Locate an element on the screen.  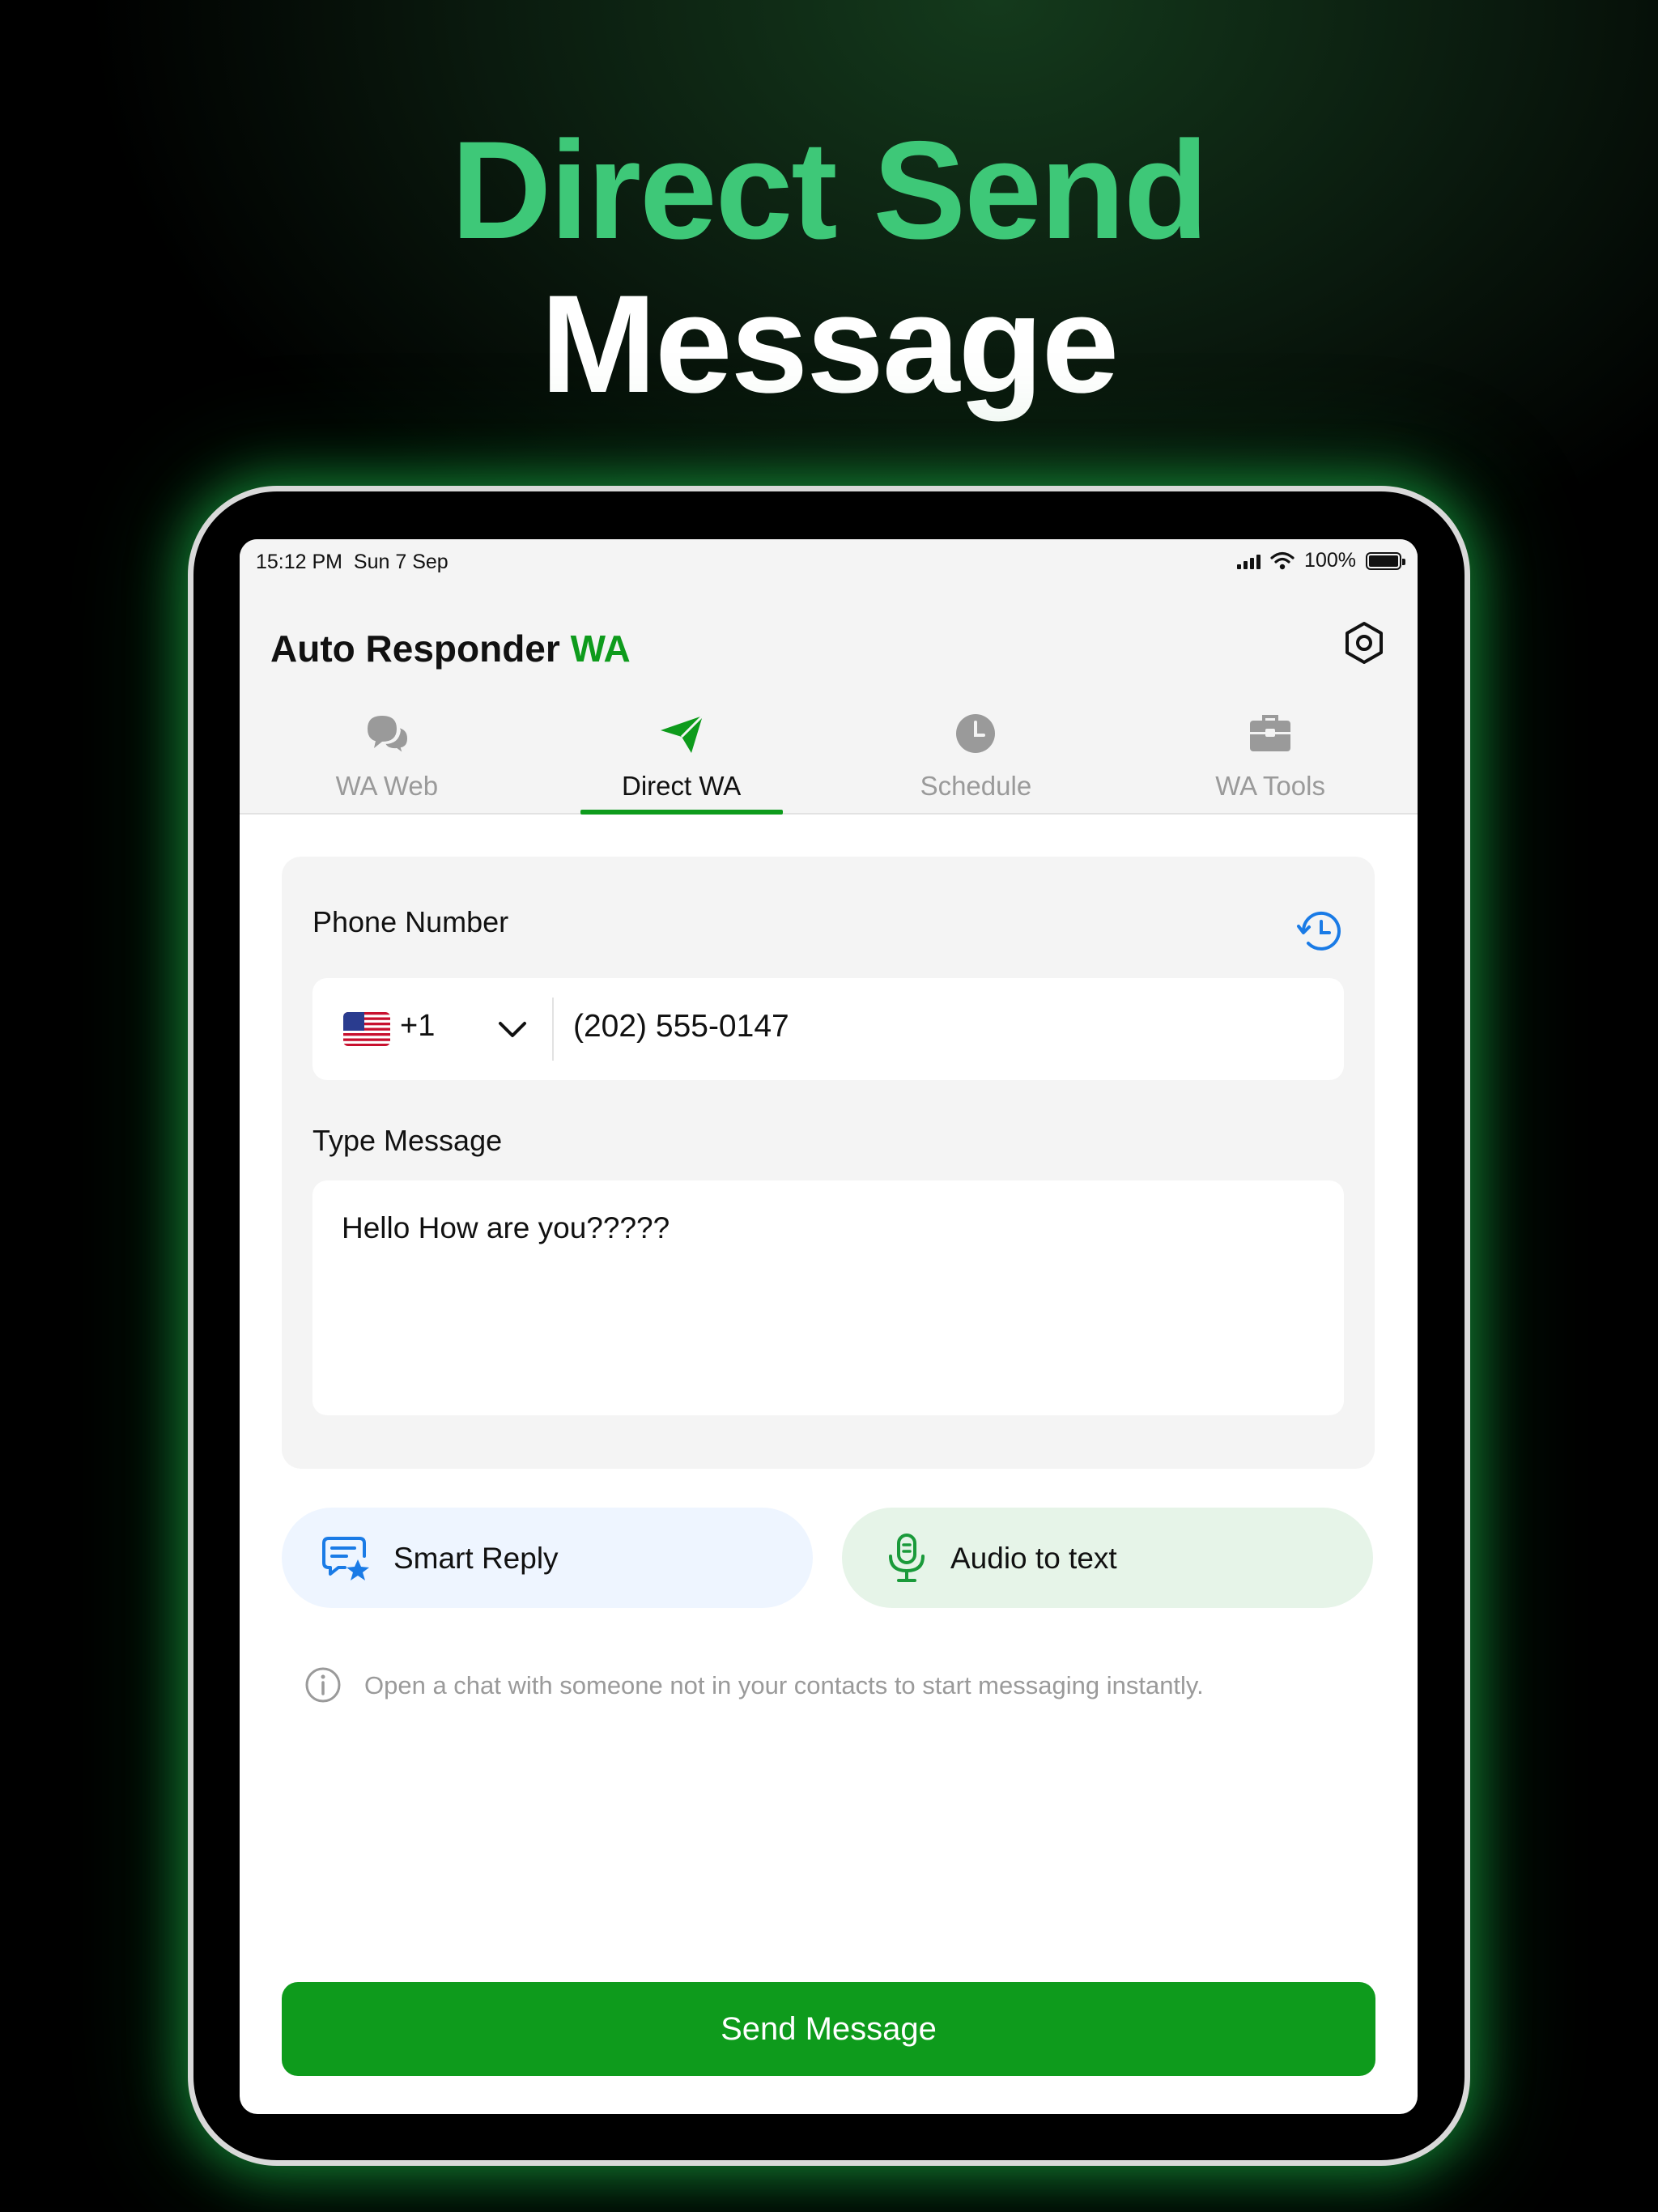
cellular-signal-icon is located at coordinates (1249, 561).